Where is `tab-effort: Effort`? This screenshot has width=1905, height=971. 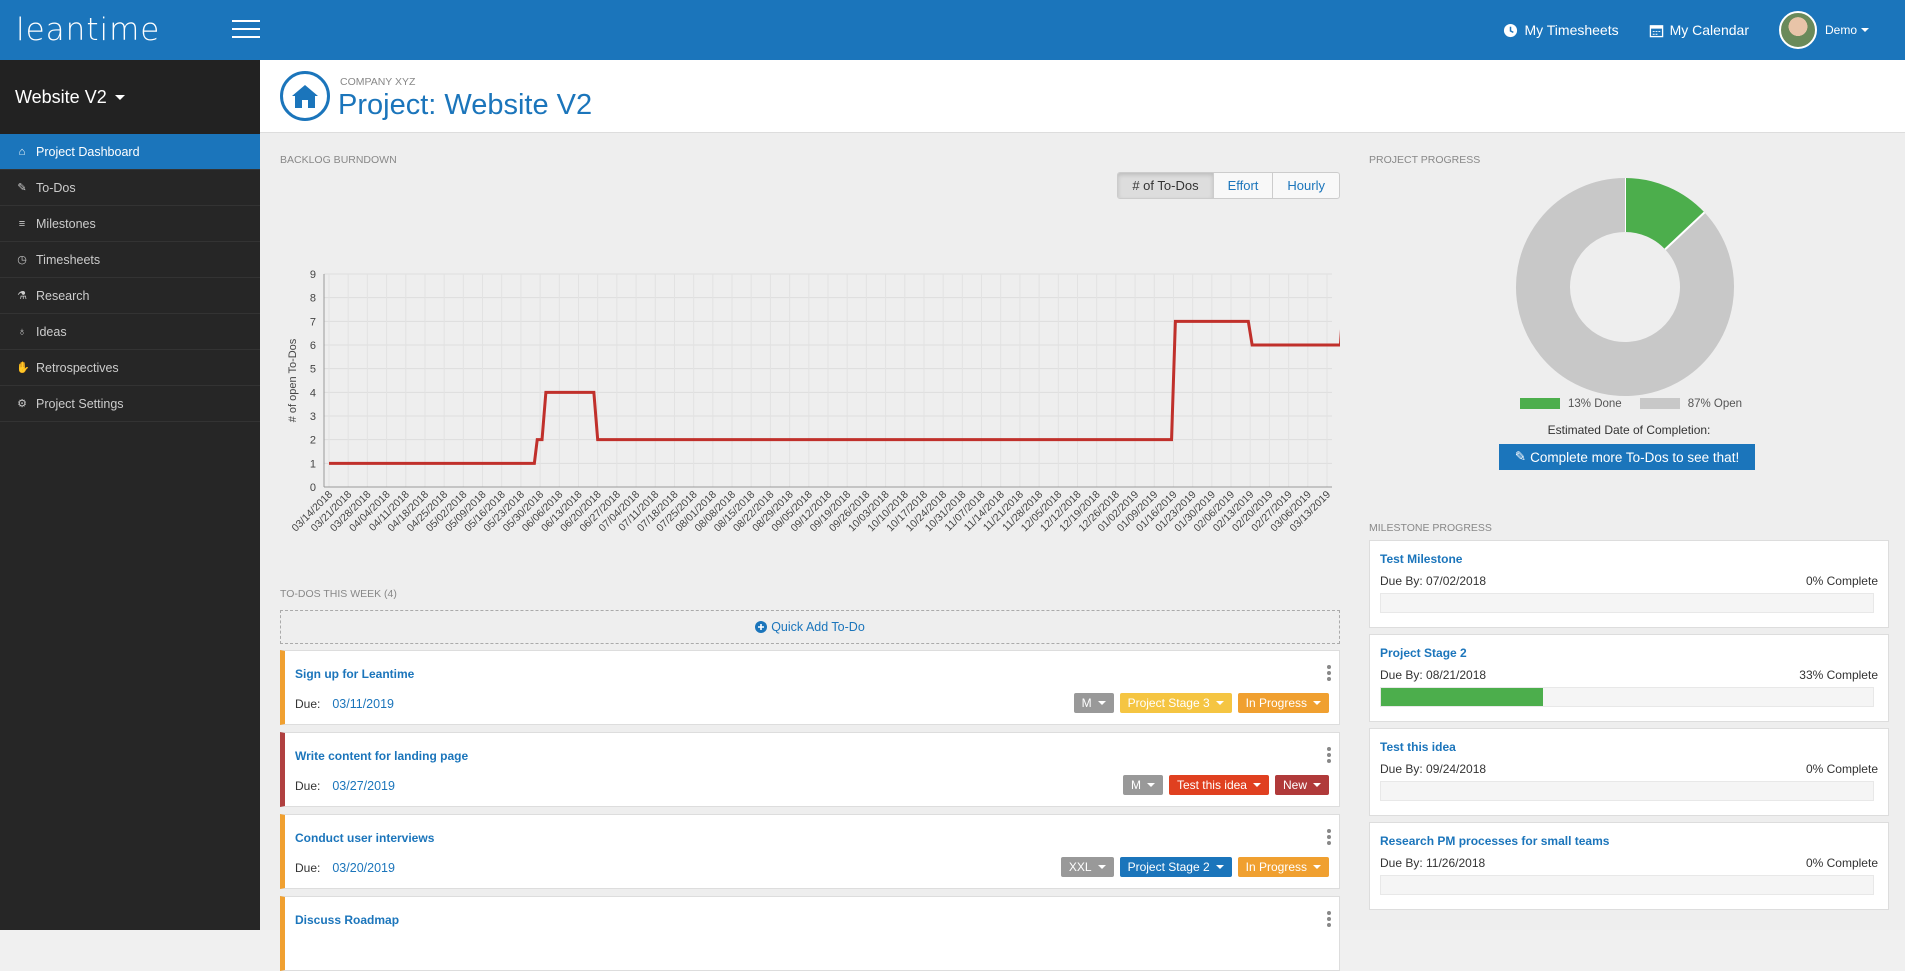
tab-effort: Effort is located at coordinates (1244, 185).